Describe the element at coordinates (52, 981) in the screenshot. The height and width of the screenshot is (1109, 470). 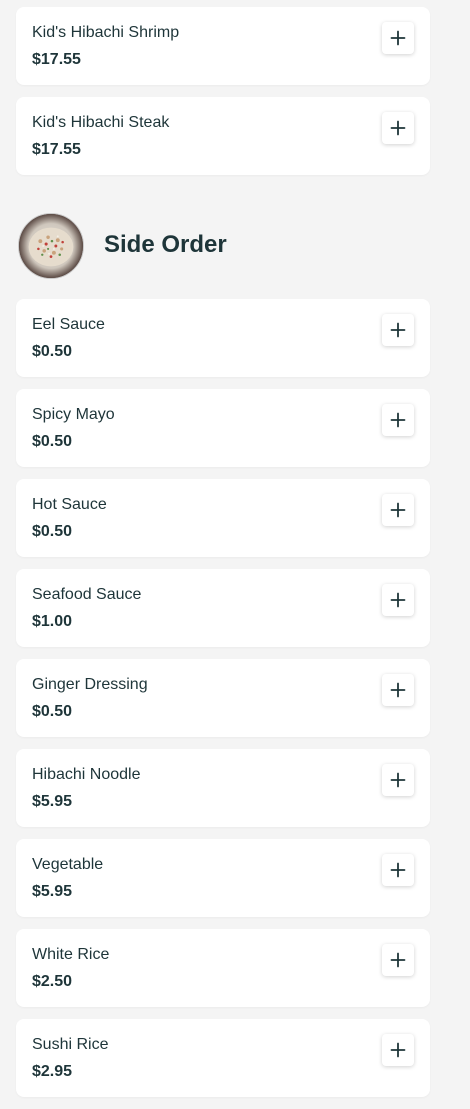
I see `item-price: $2.50` at that location.